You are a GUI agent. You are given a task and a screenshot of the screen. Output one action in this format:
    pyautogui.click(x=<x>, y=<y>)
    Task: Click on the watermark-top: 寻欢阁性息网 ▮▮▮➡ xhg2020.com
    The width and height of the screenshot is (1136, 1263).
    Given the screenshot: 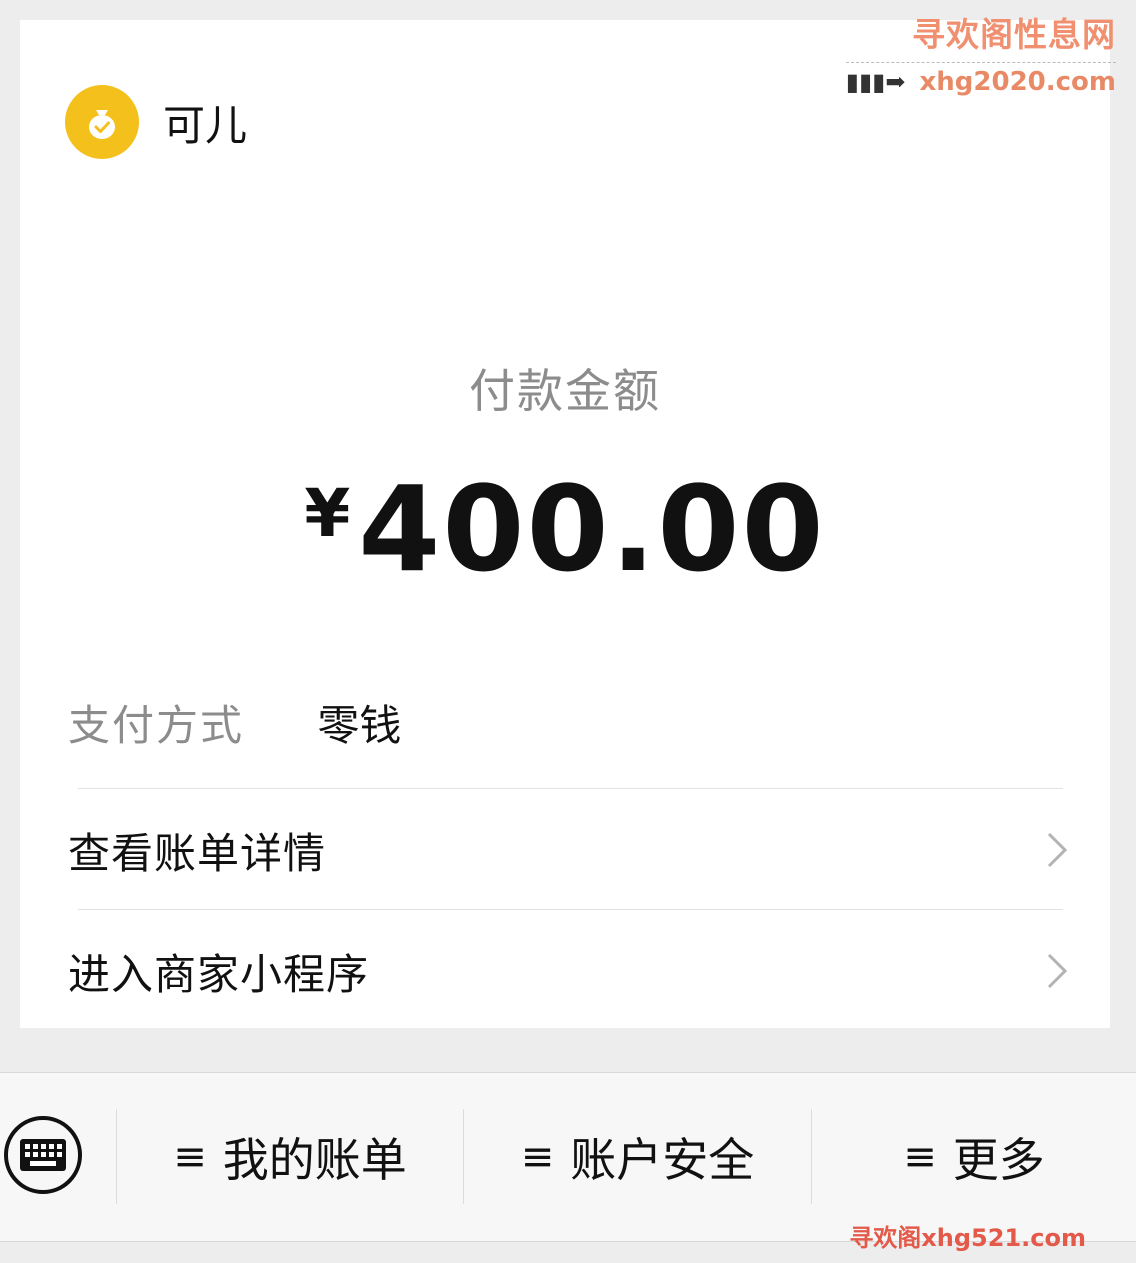 What is the action you would take?
    pyautogui.click(x=981, y=52)
    